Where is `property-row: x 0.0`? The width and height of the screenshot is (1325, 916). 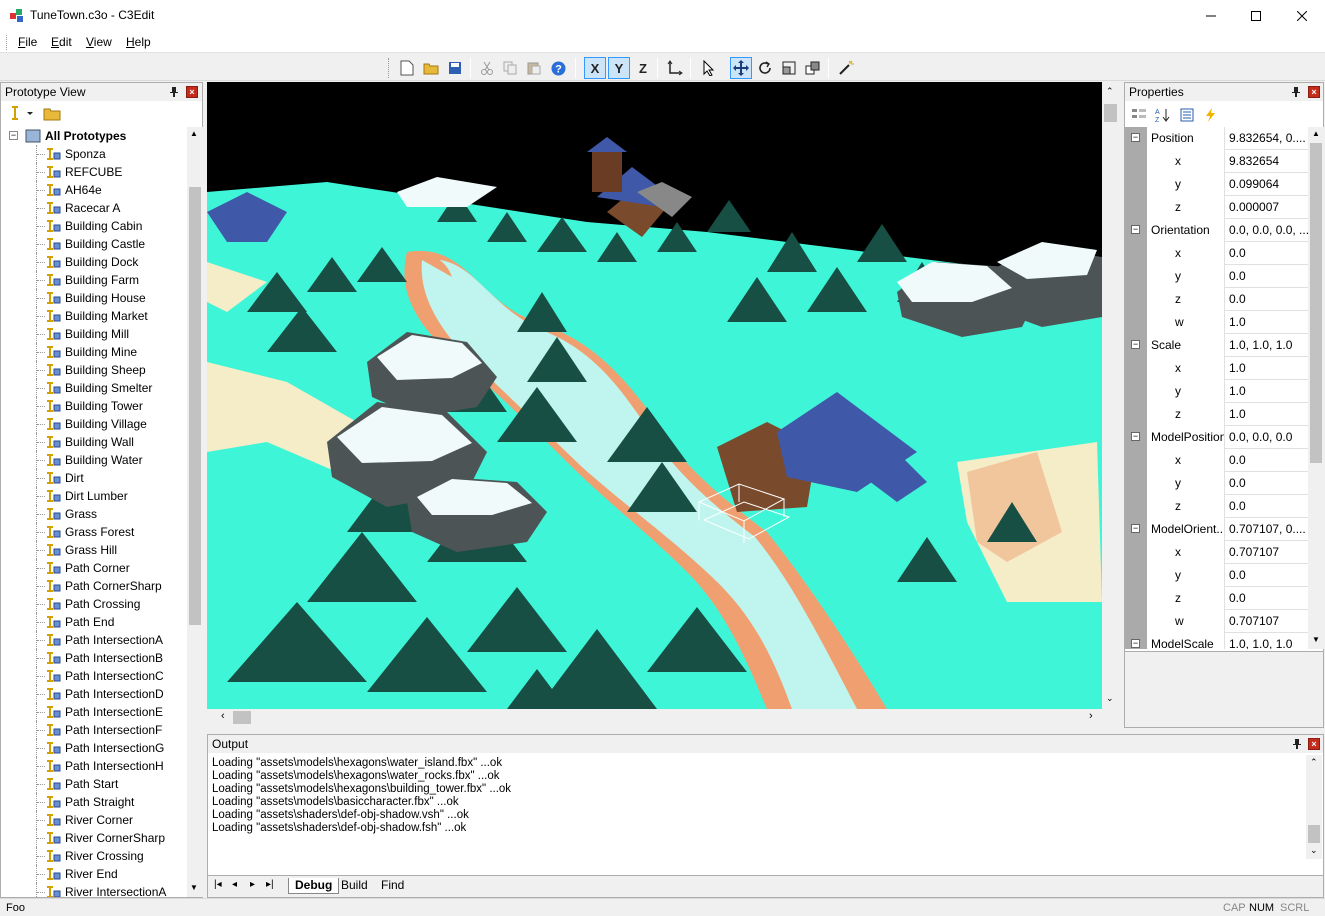 property-row: x 0.0 is located at coordinates (1216, 253).